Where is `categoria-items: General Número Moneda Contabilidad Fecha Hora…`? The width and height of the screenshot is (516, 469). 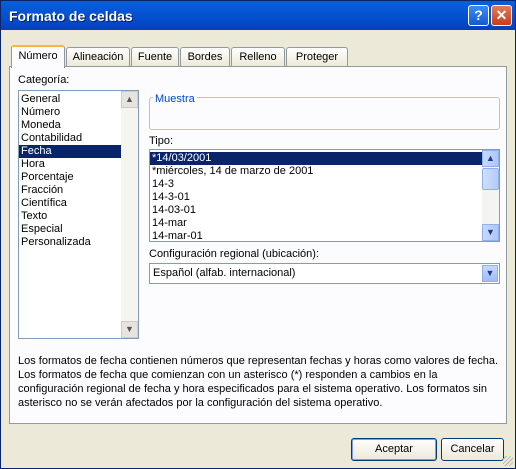 categoria-items: General Número Moneda Contabilidad Fecha Hora… is located at coordinates (70, 171).